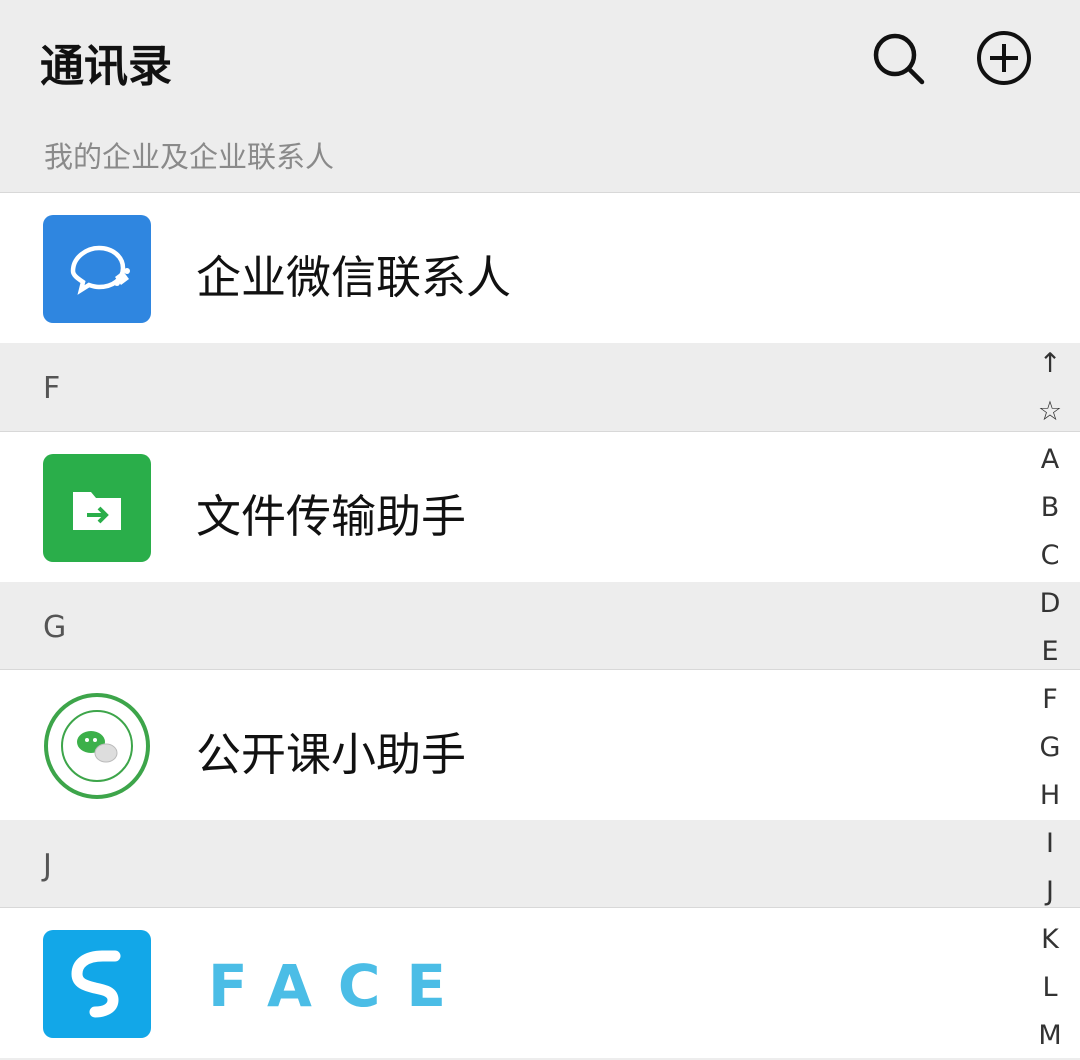 The width and height of the screenshot is (1080, 1060). I want to click on top-bar: 通讯录, so click(540, 60).